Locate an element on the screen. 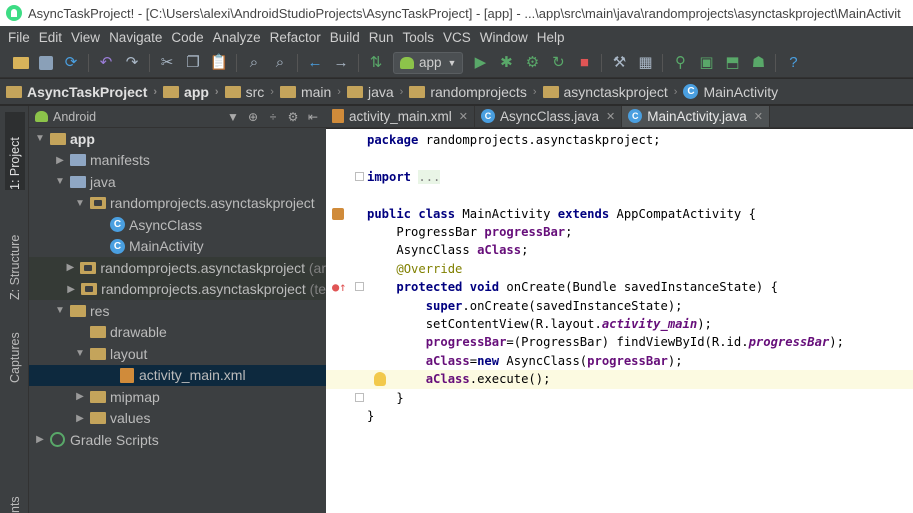  breadcrumb-asynctaskproject: asynctaskproject › is located at coordinates (613, 92).